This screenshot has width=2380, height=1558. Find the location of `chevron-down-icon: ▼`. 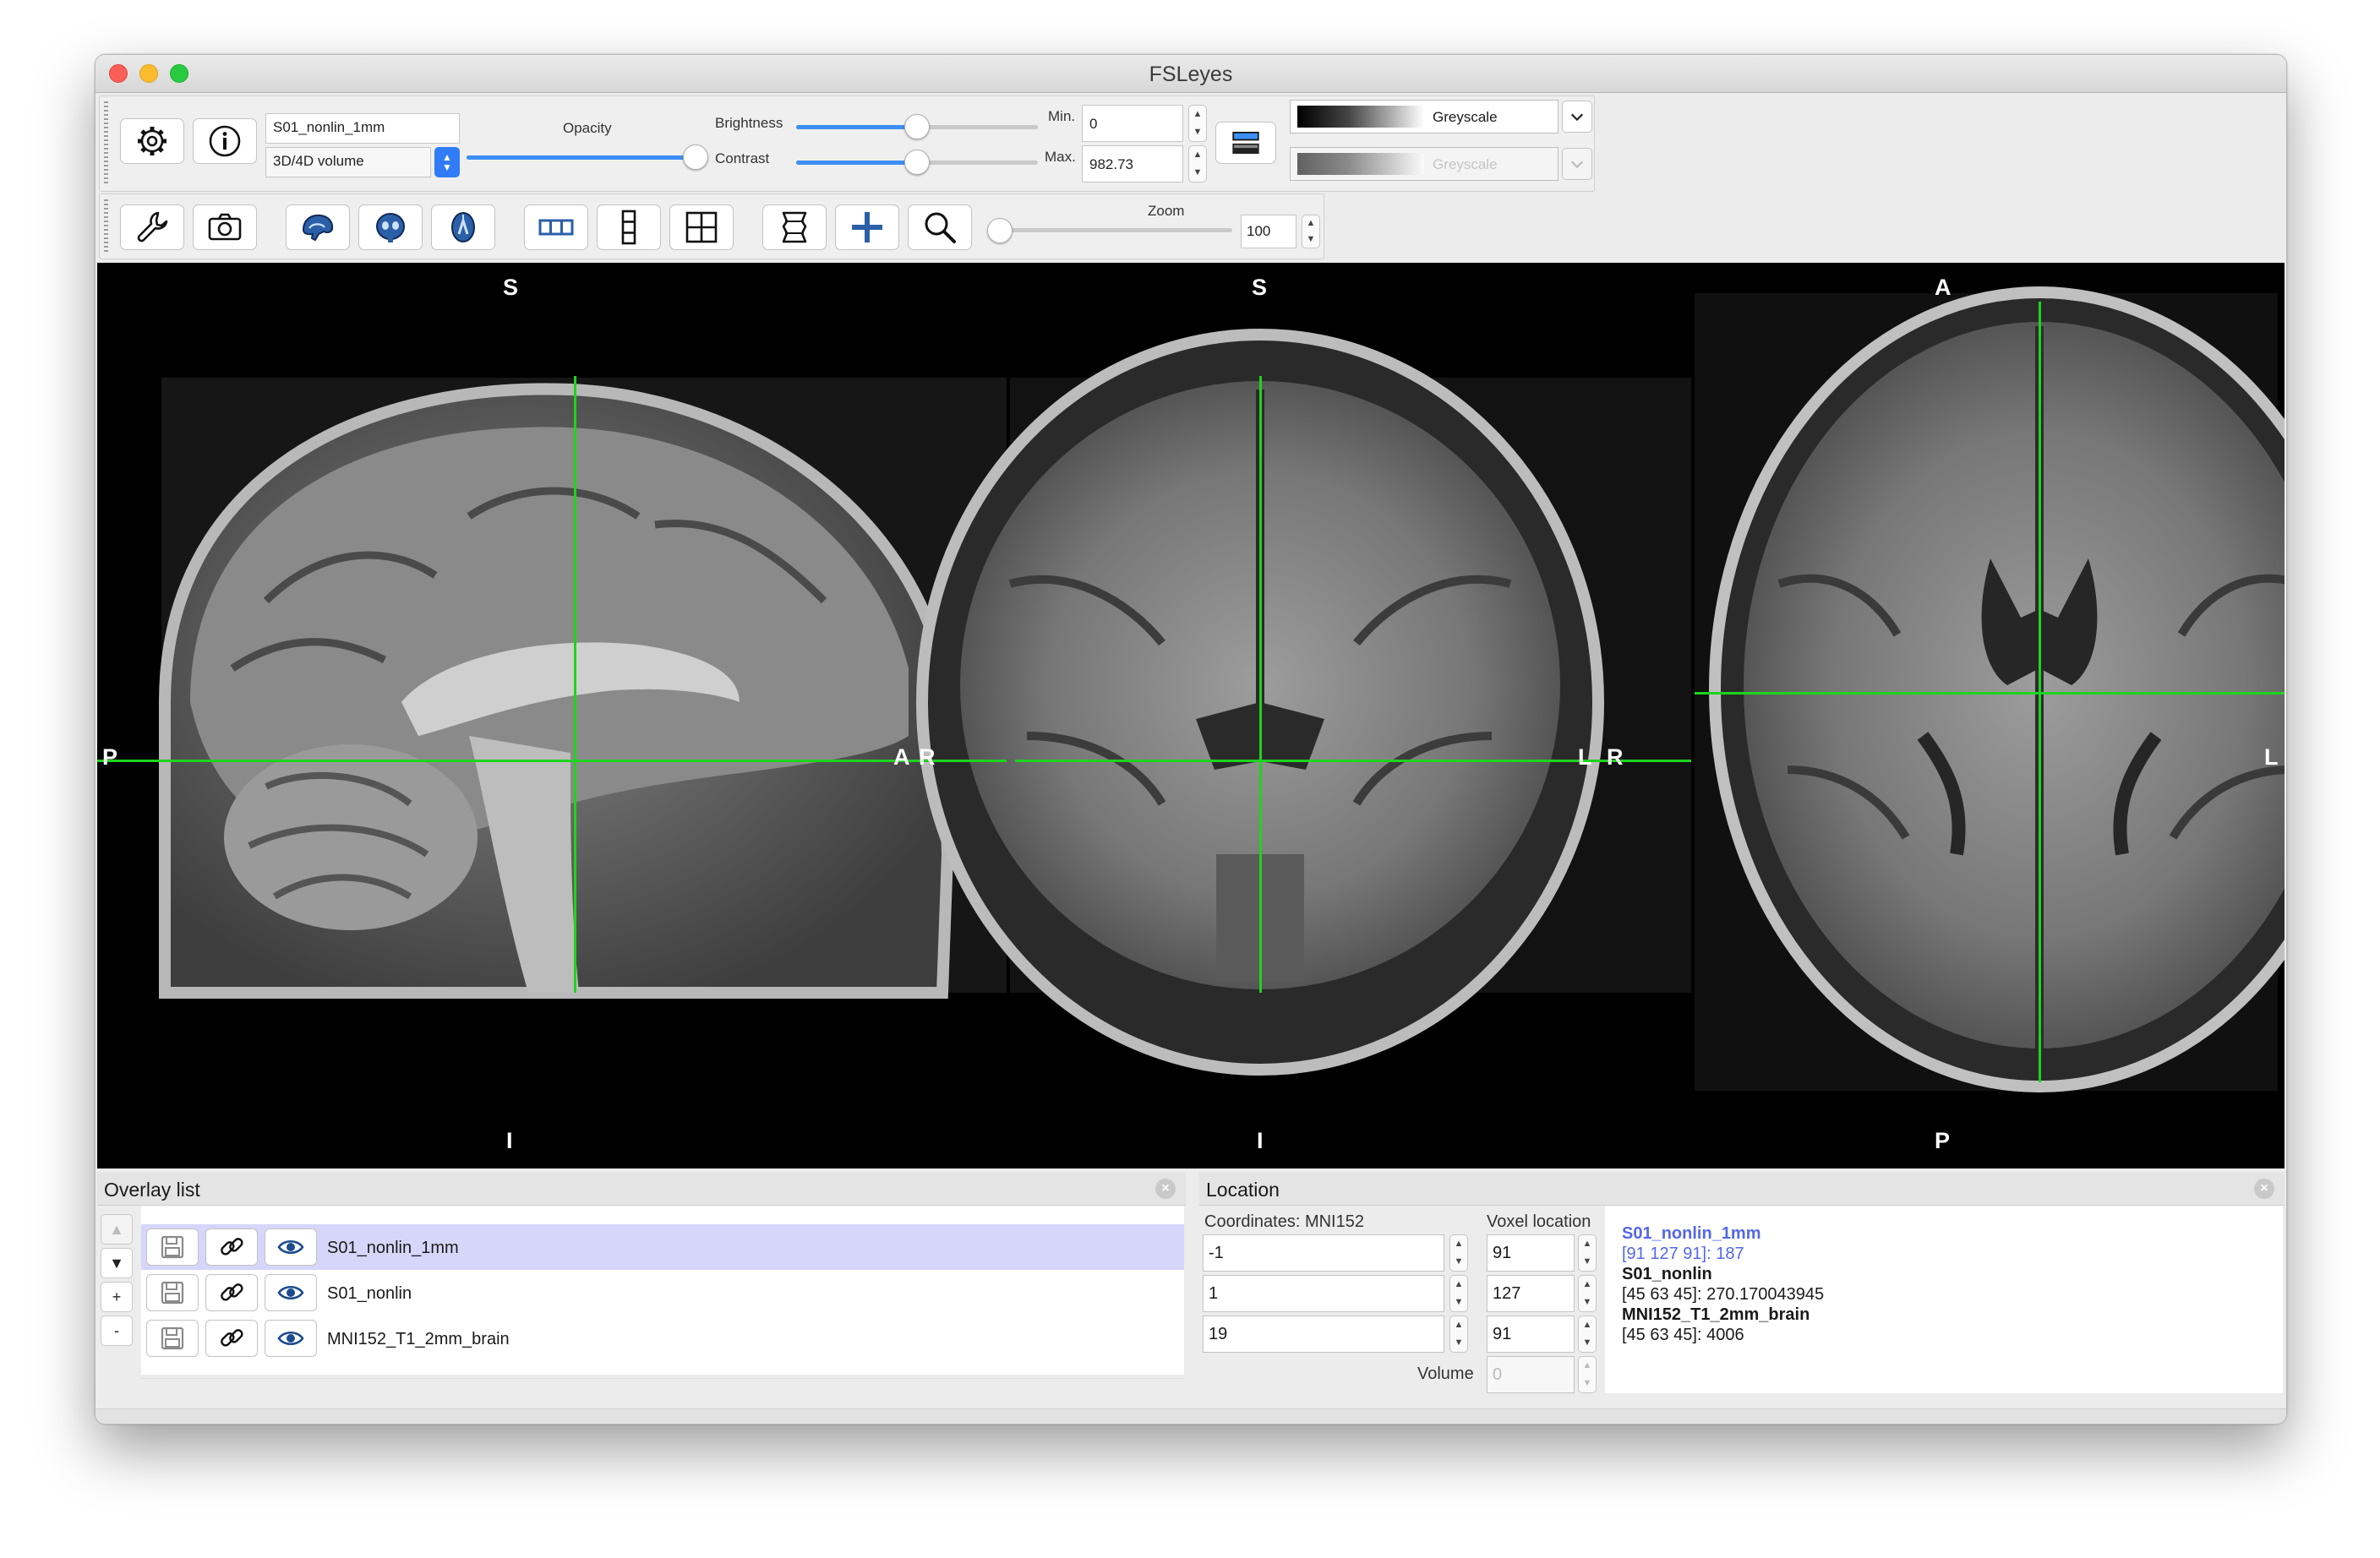

chevron-down-icon: ▼ is located at coordinates (447, 167).